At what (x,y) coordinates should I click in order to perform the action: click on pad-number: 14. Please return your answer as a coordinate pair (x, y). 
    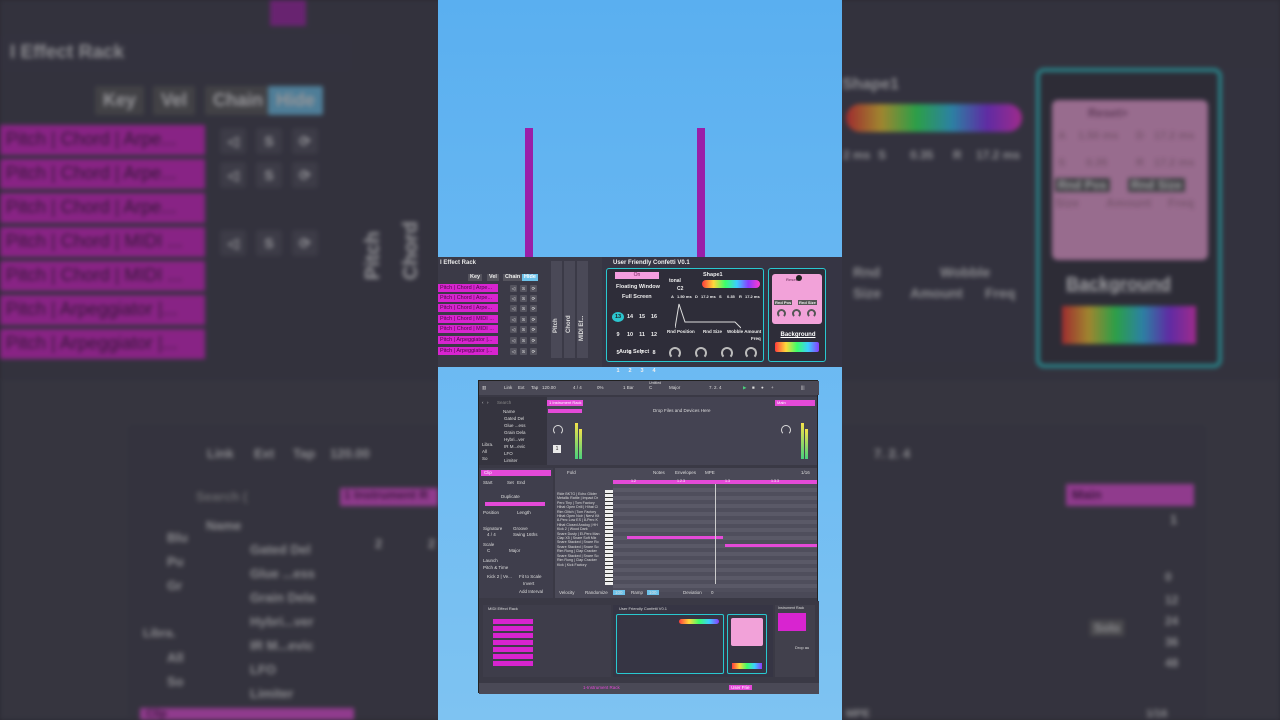
    Looking at the image, I should click on (630, 317).